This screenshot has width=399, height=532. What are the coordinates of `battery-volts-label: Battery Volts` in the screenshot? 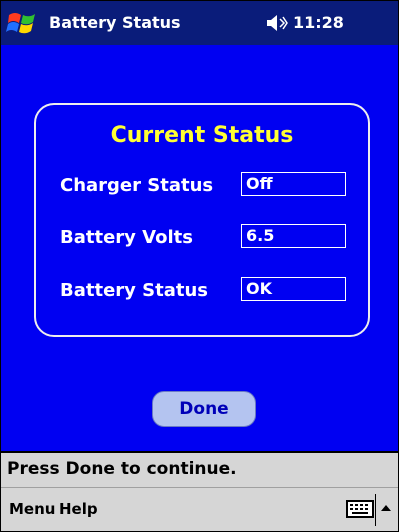 It's located at (126, 237).